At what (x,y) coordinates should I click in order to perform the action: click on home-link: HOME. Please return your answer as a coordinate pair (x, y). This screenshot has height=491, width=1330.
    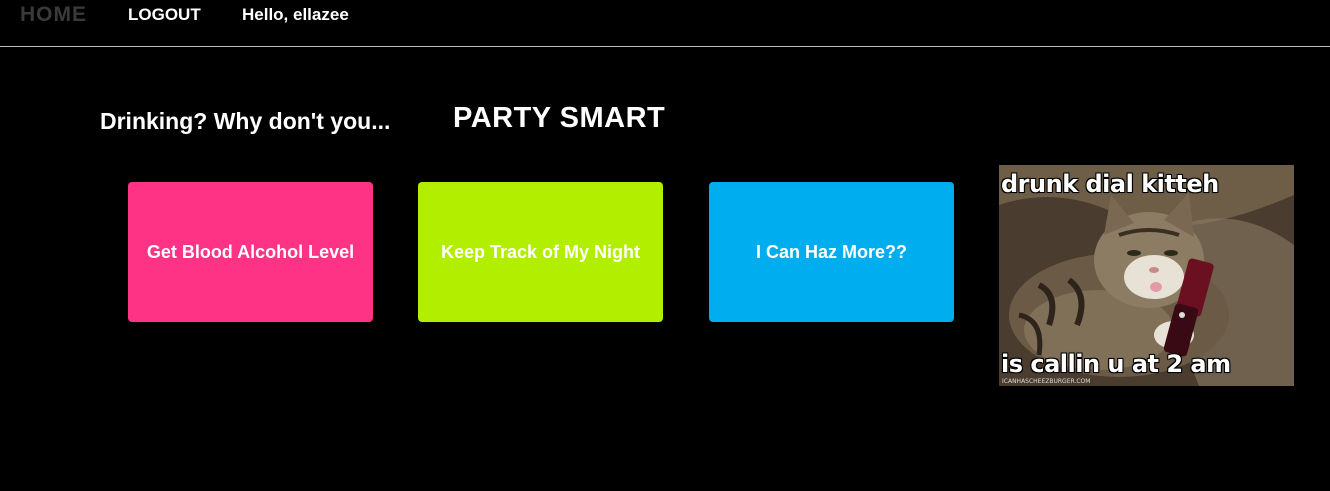
    Looking at the image, I should click on (53, 15).